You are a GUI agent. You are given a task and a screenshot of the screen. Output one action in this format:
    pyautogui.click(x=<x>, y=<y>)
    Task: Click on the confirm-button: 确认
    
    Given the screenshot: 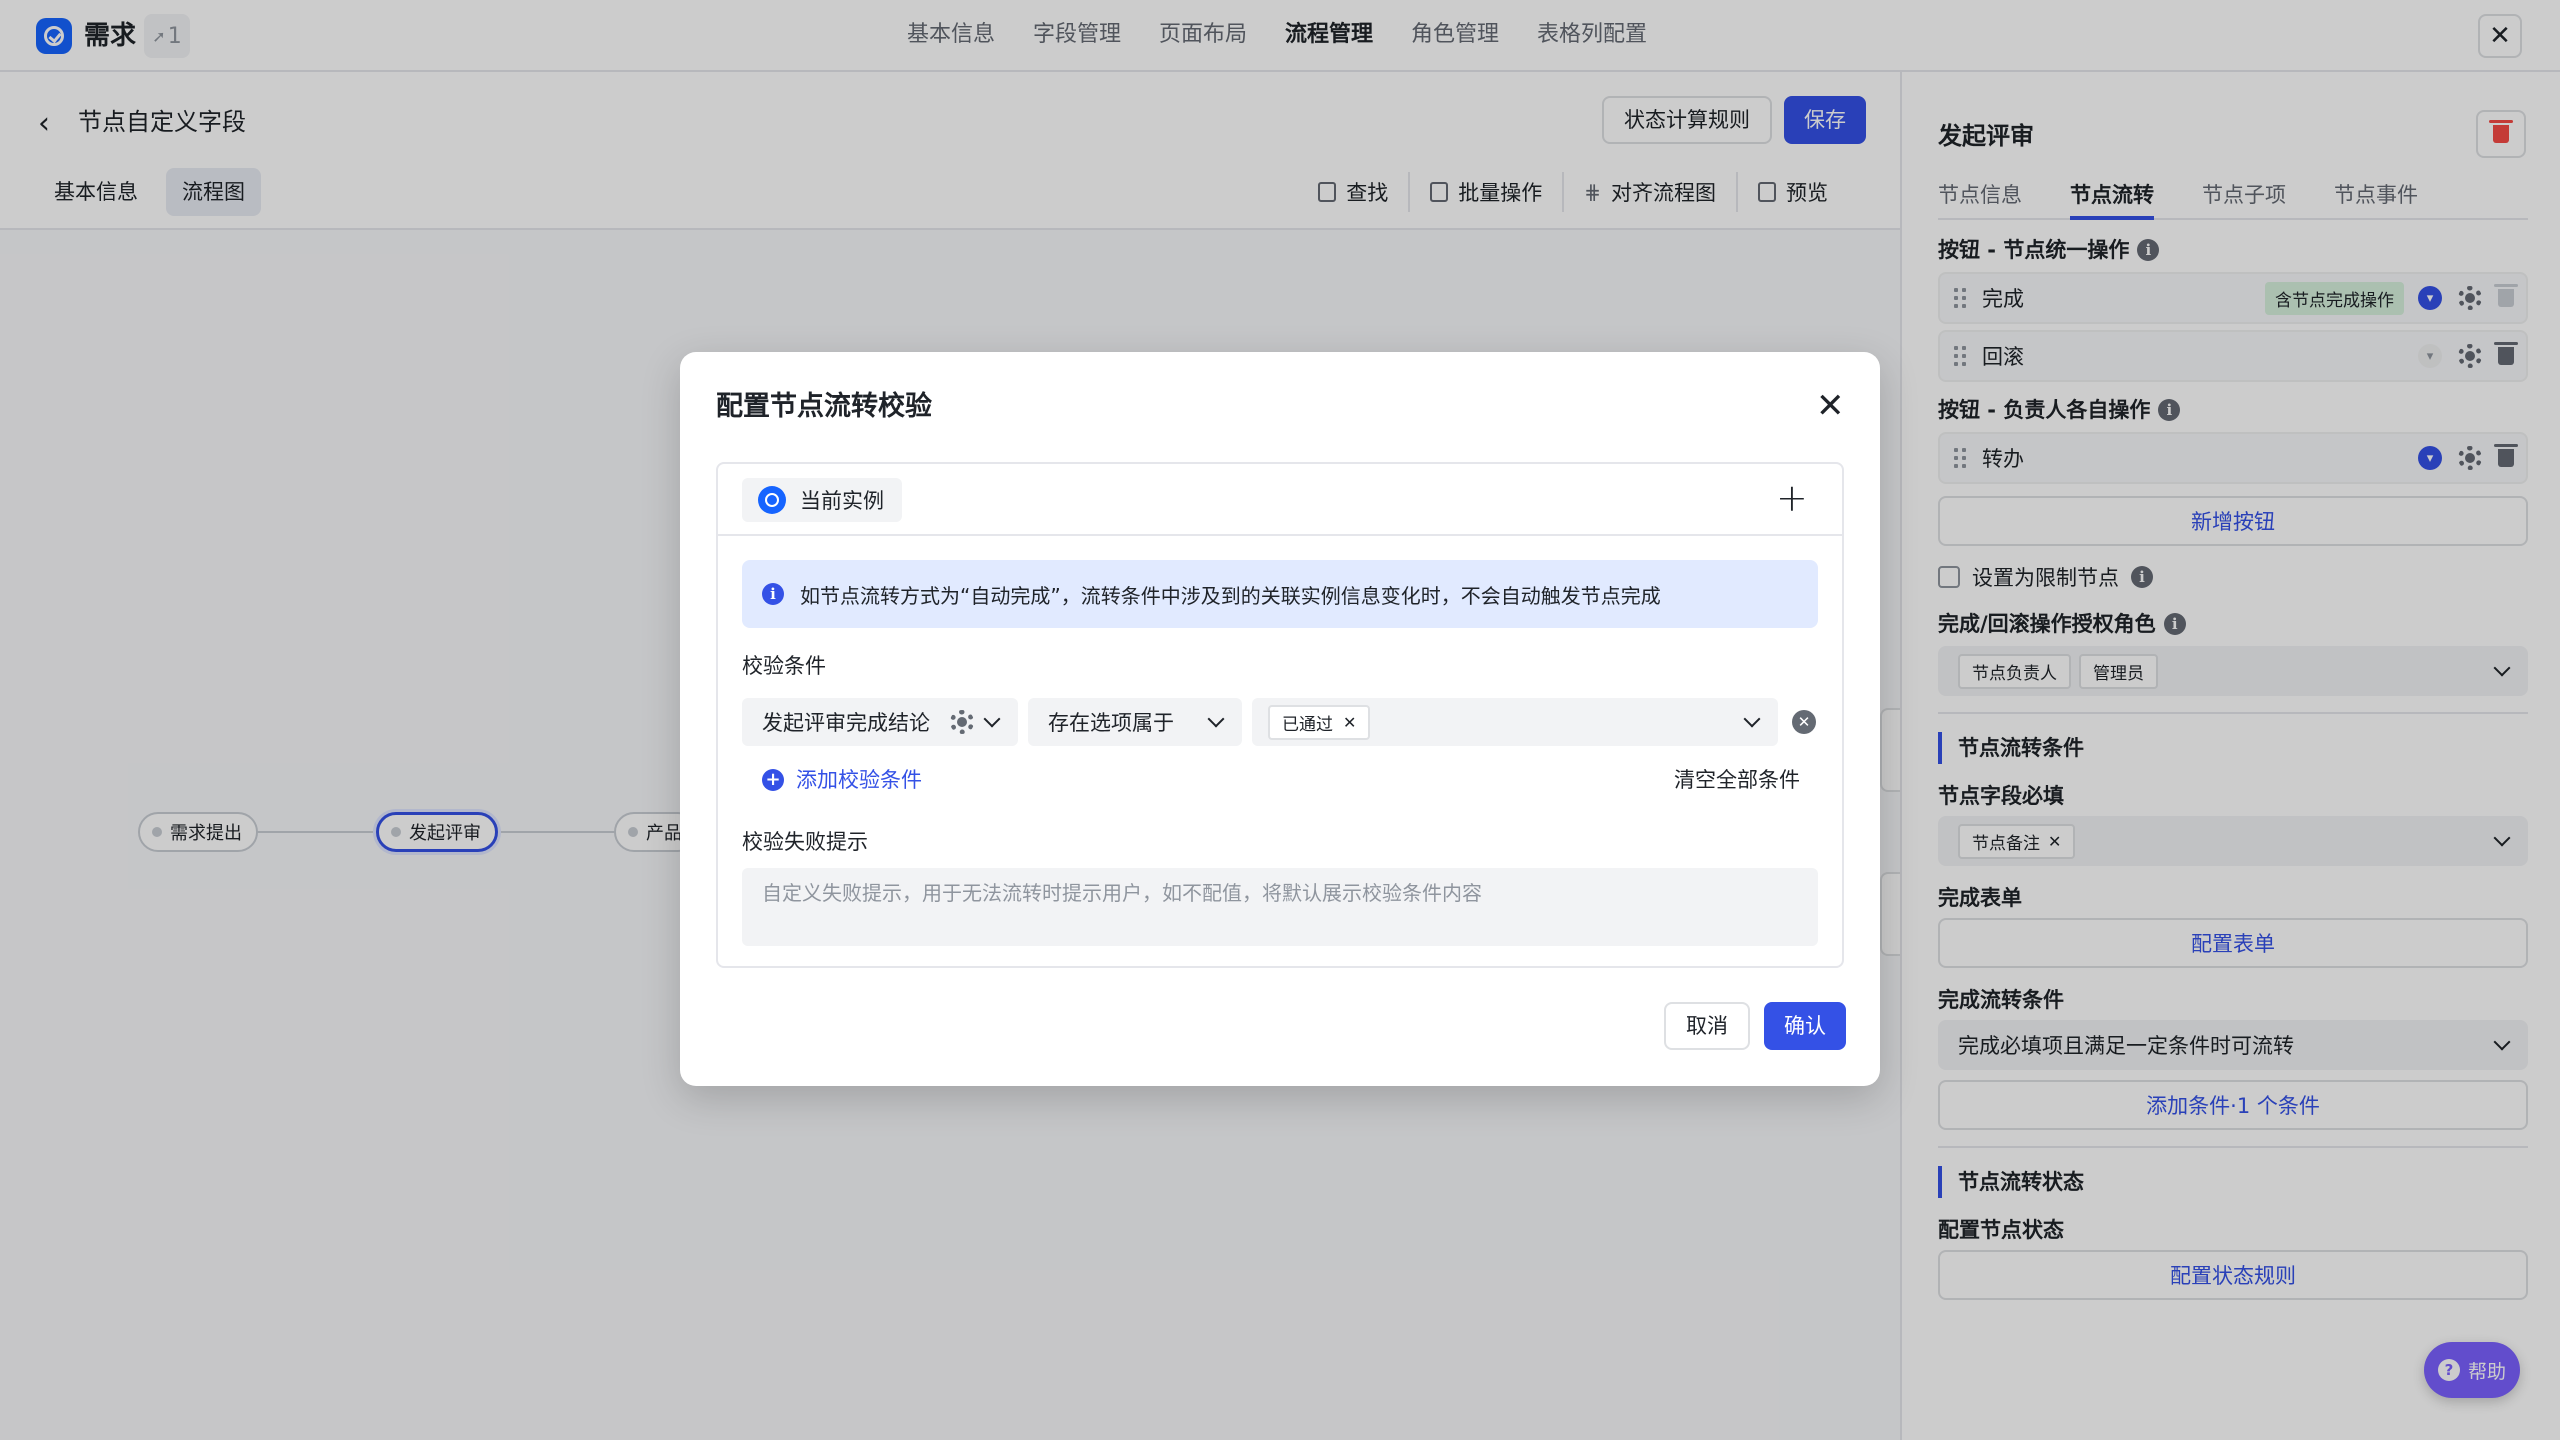 What is the action you would take?
    pyautogui.click(x=1805, y=1026)
    